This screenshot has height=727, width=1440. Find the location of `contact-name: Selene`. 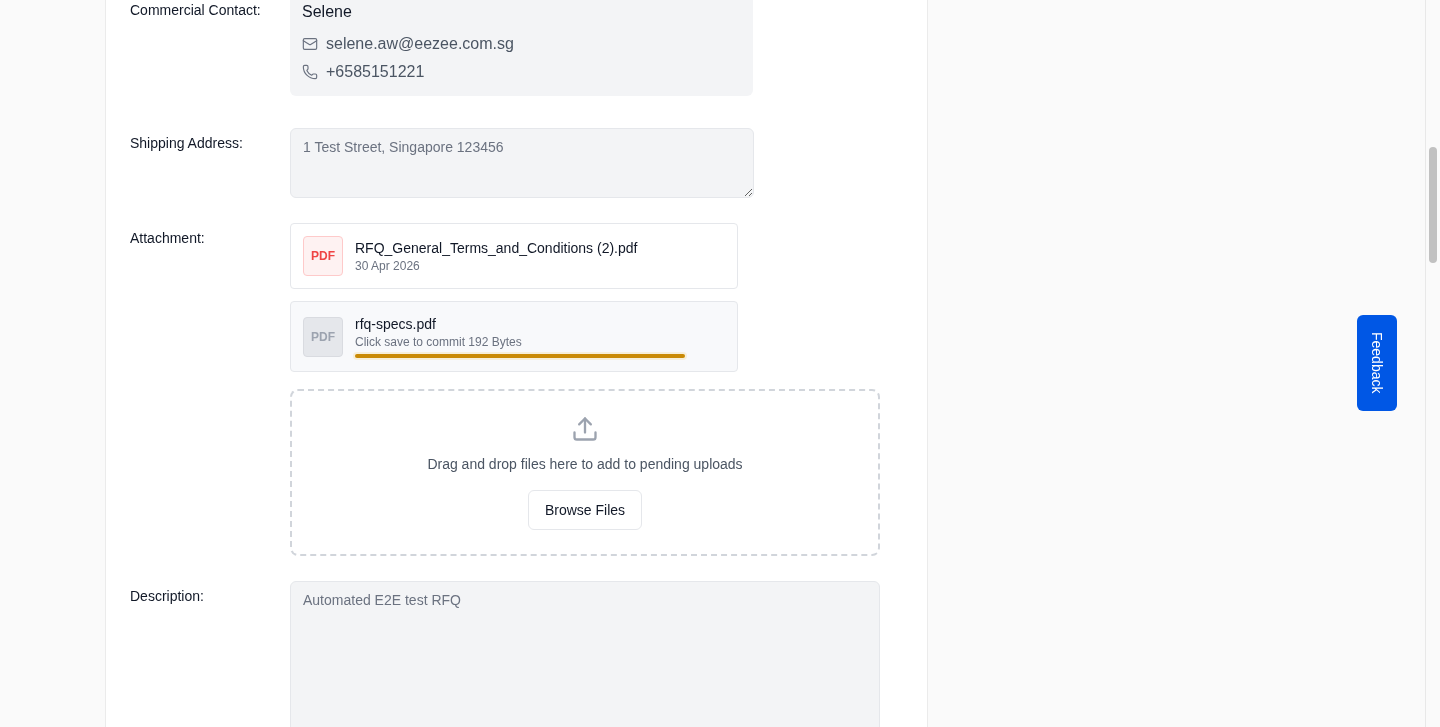

contact-name: Selene is located at coordinates (327, 12).